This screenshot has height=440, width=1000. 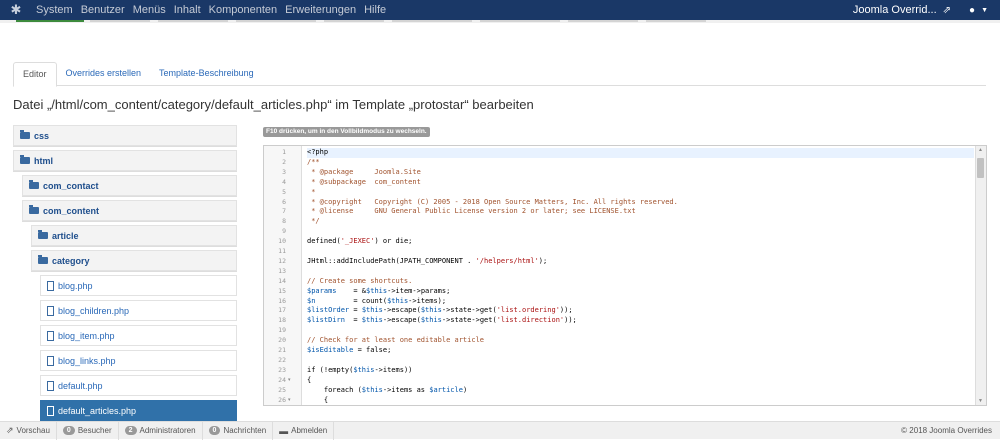 I want to click on menu-hilfe: Hilfe, so click(x=375, y=10).